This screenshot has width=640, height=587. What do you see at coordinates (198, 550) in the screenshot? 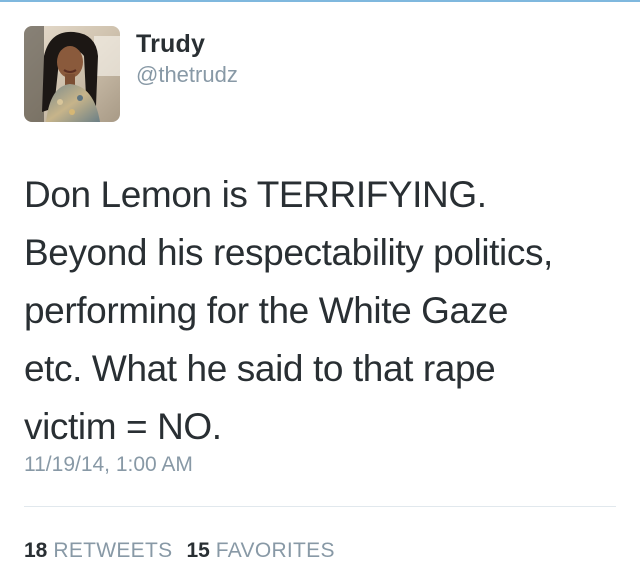
I see `favorites-count: 15` at bounding box center [198, 550].